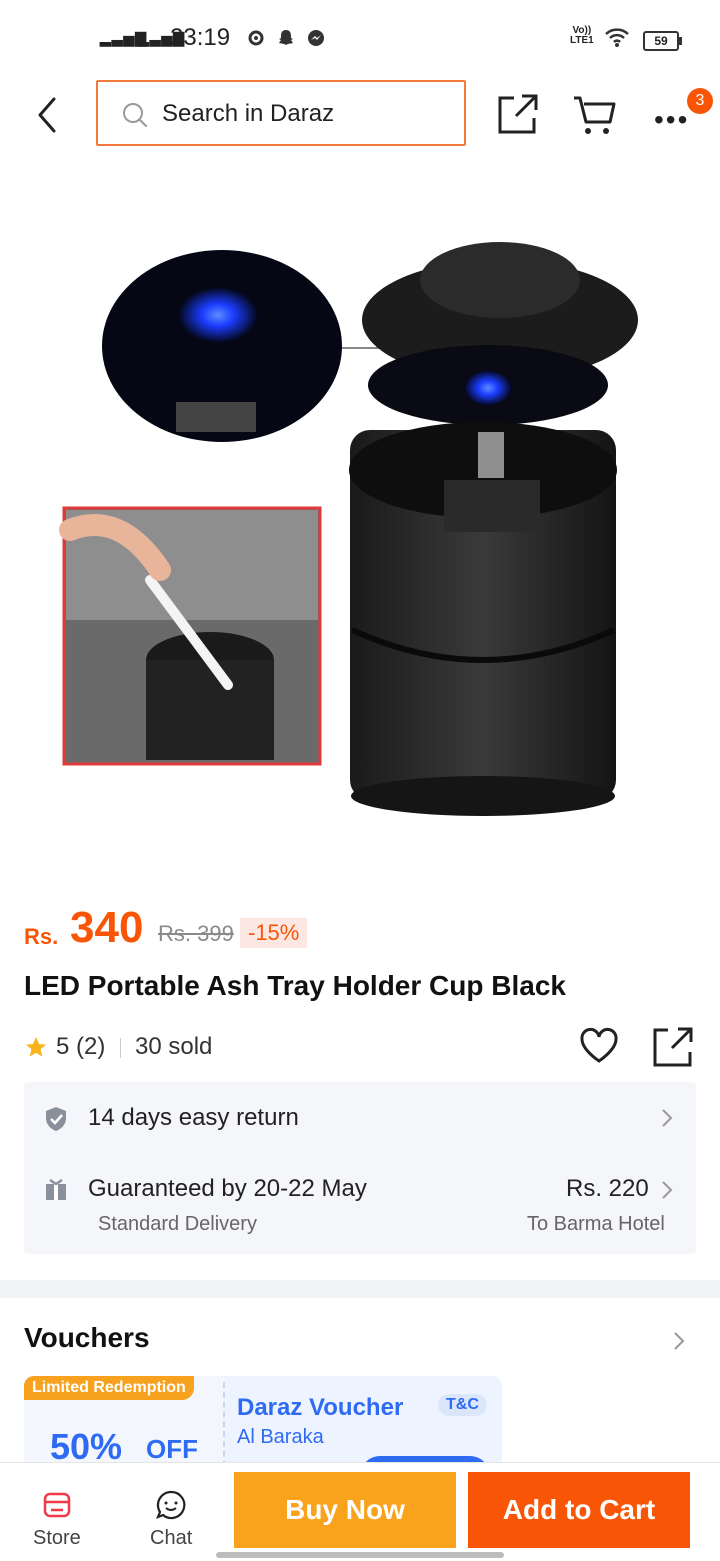 The height and width of the screenshot is (1561, 720). What do you see at coordinates (107, 927) in the screenshot?
I see `price: 340` at bounding box center [107, 927].